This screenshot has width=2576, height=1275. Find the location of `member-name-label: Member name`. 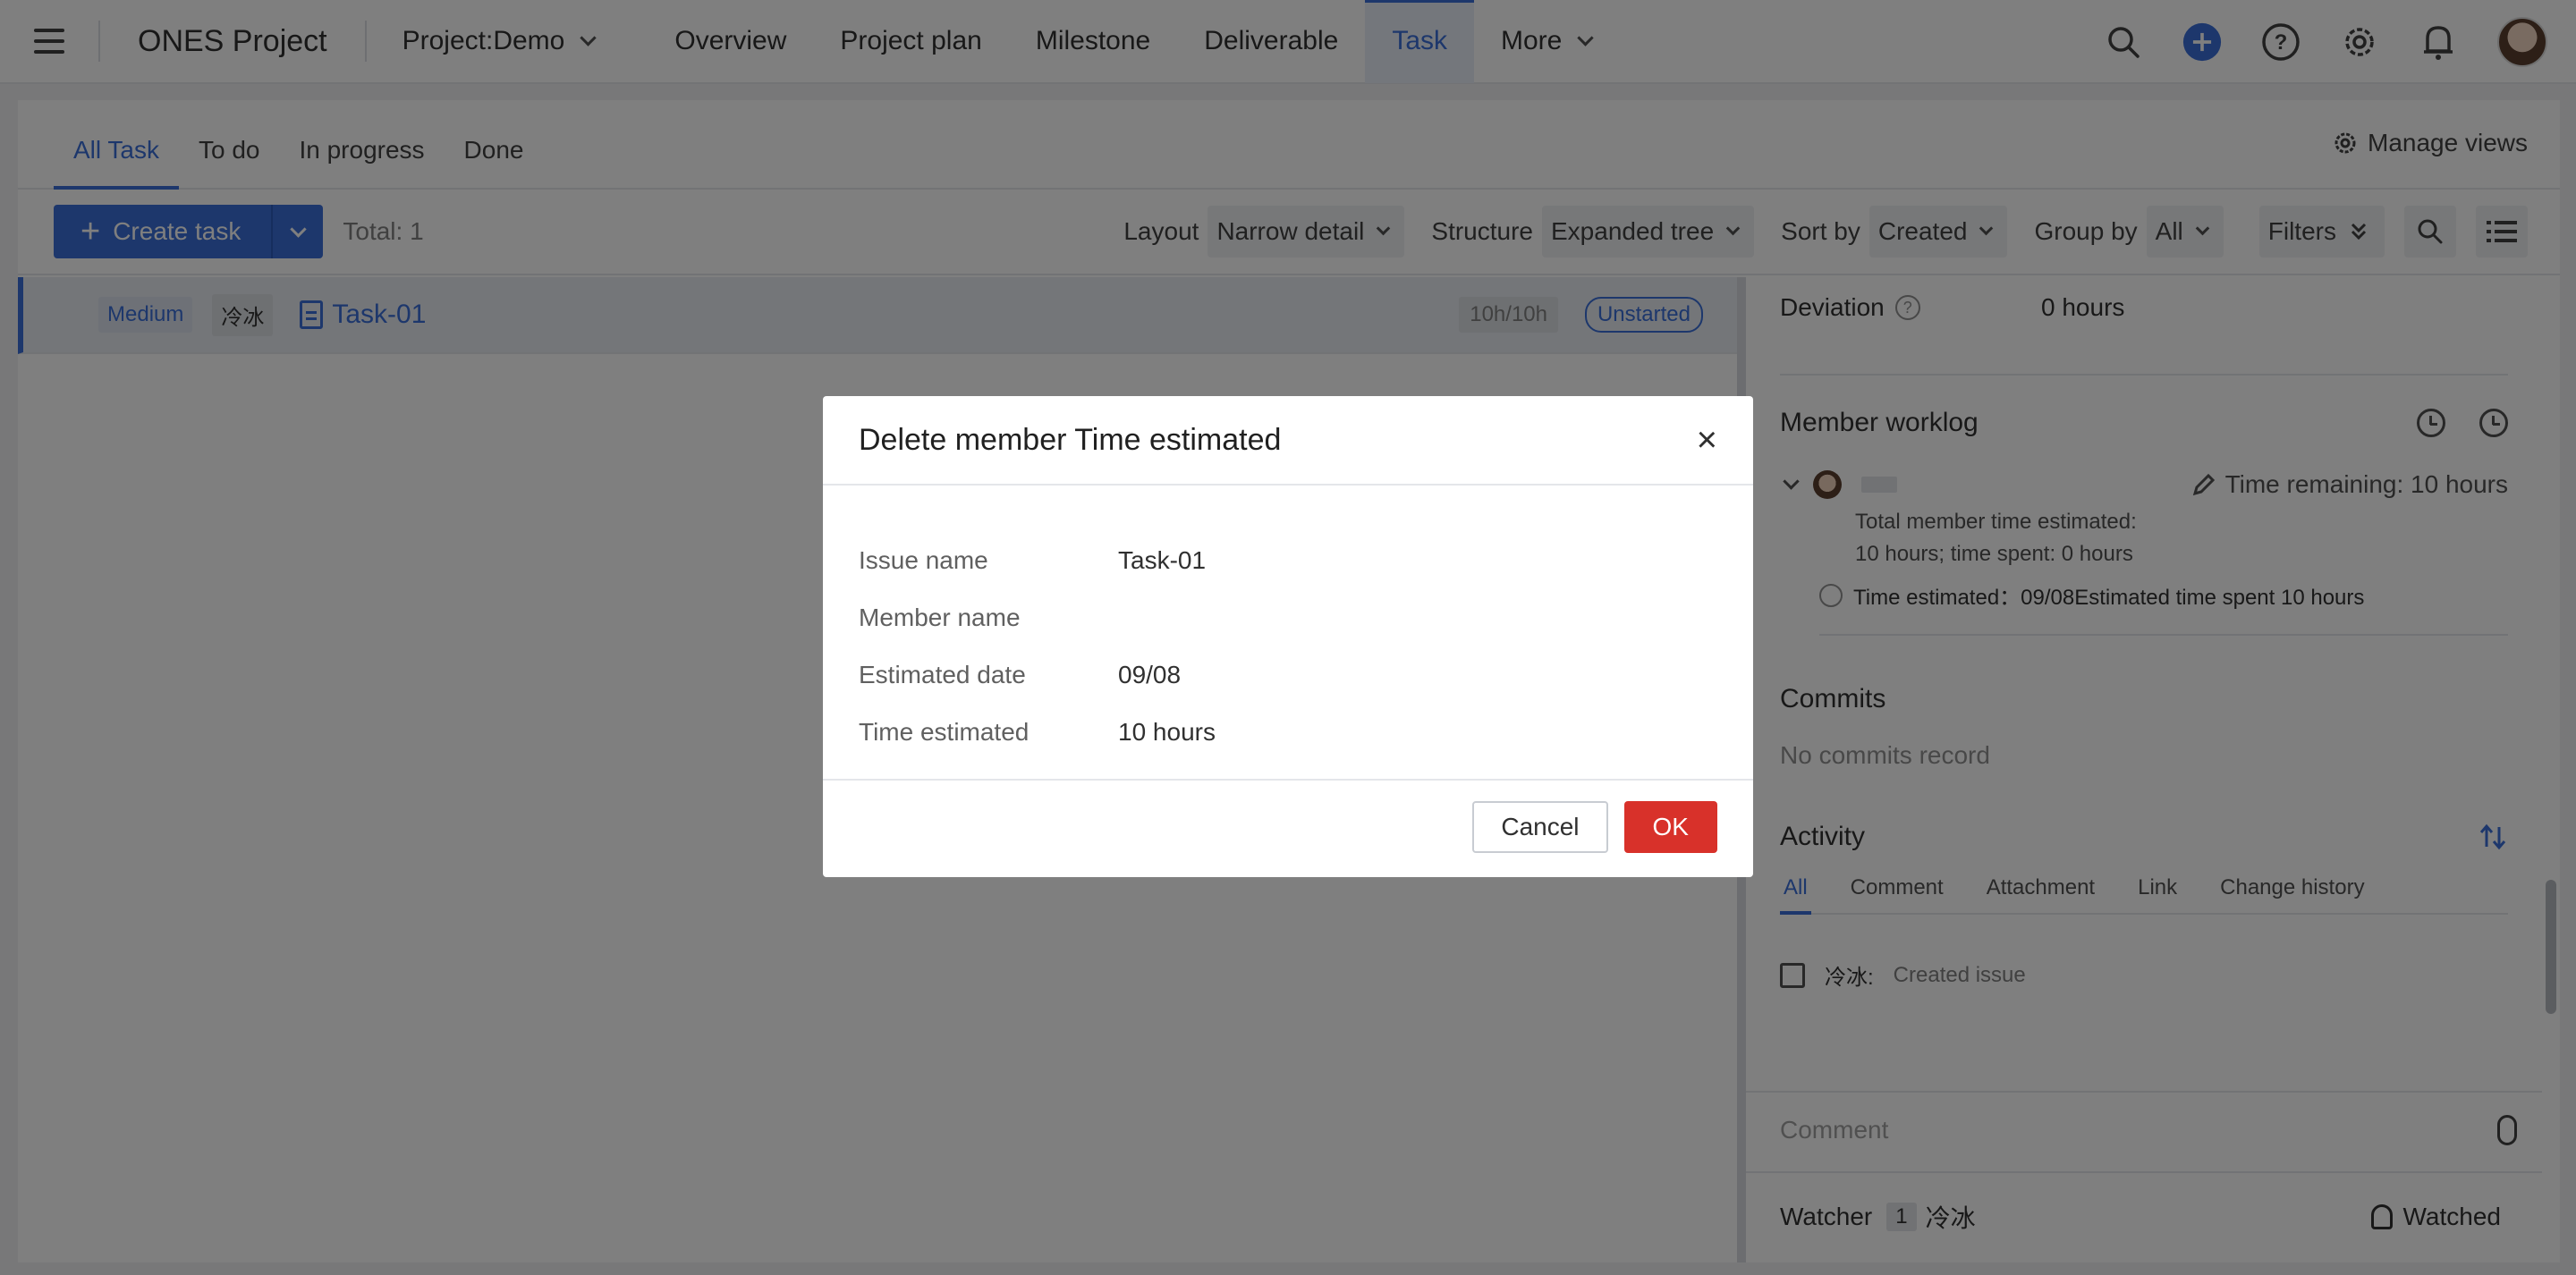

member-name-label: Member name is located at coordinates (940, 617).